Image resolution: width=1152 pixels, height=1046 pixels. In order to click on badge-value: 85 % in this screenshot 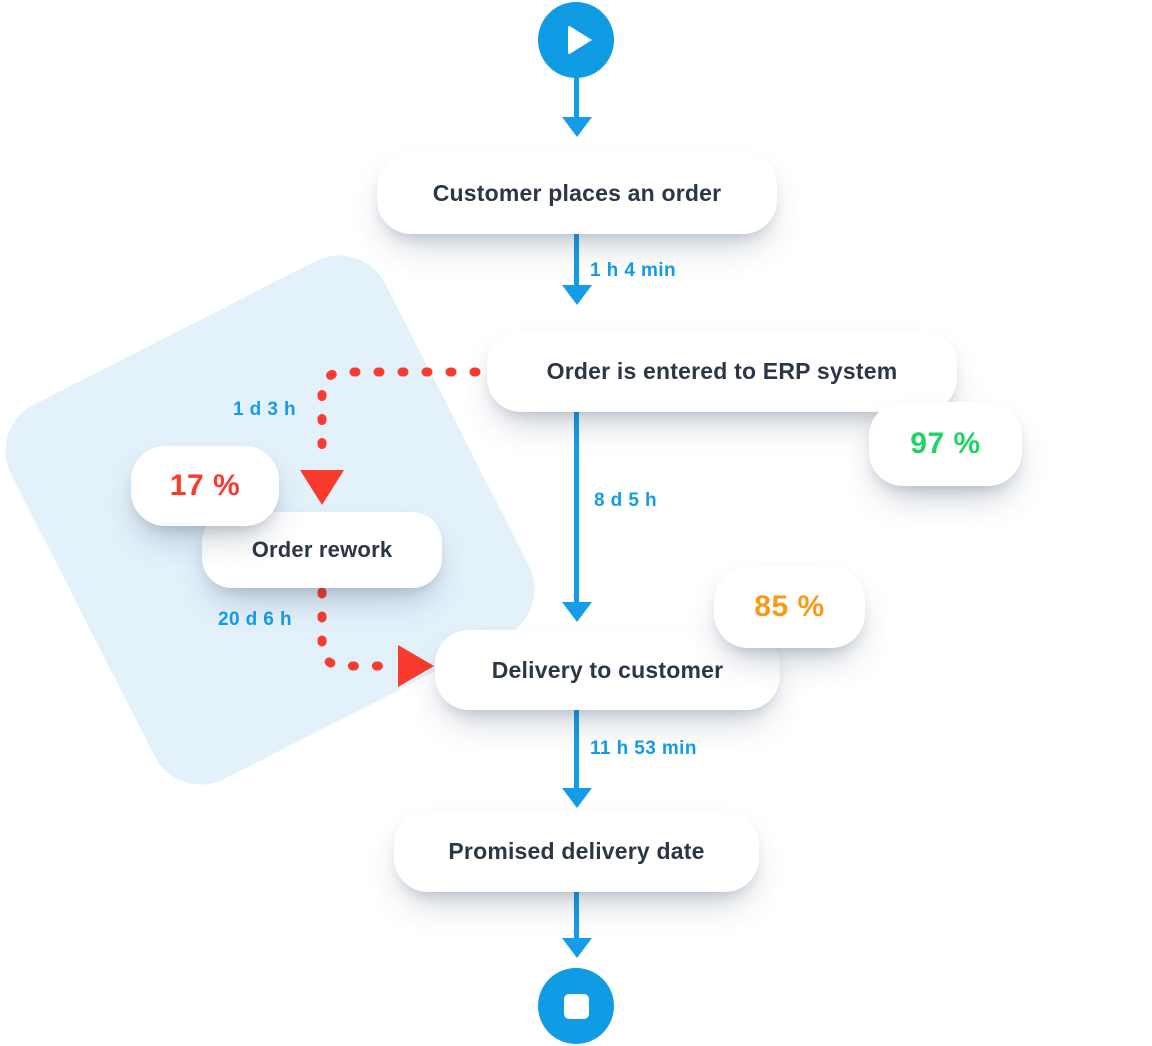, I will do `click(789, 606)`.